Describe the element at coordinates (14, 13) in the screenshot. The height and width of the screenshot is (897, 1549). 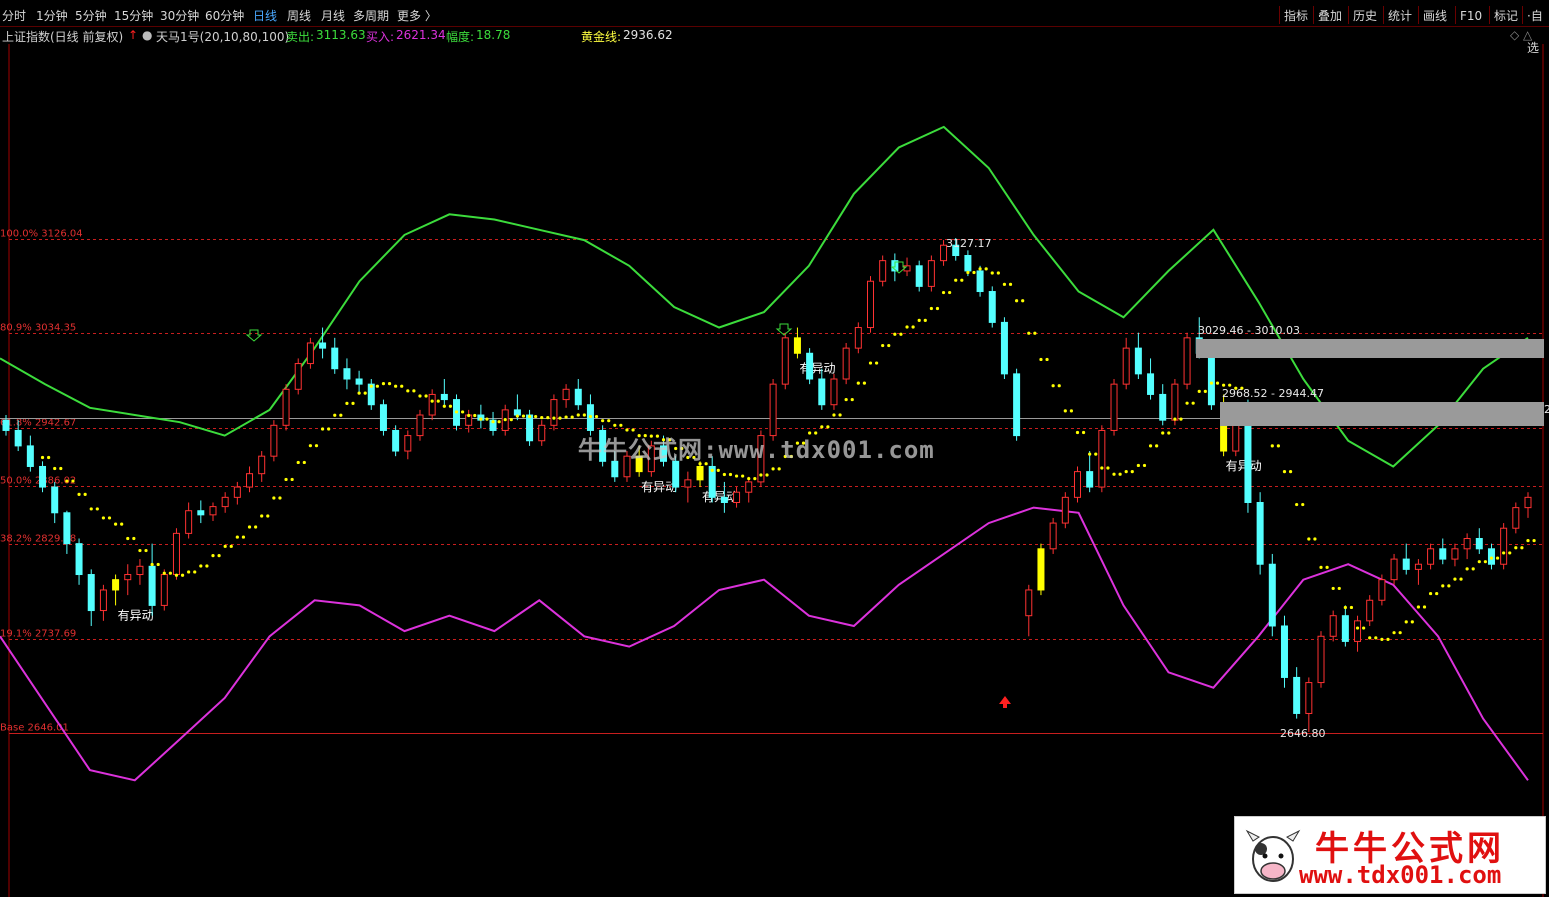
I see `period-tab-0: 分时` at that location.